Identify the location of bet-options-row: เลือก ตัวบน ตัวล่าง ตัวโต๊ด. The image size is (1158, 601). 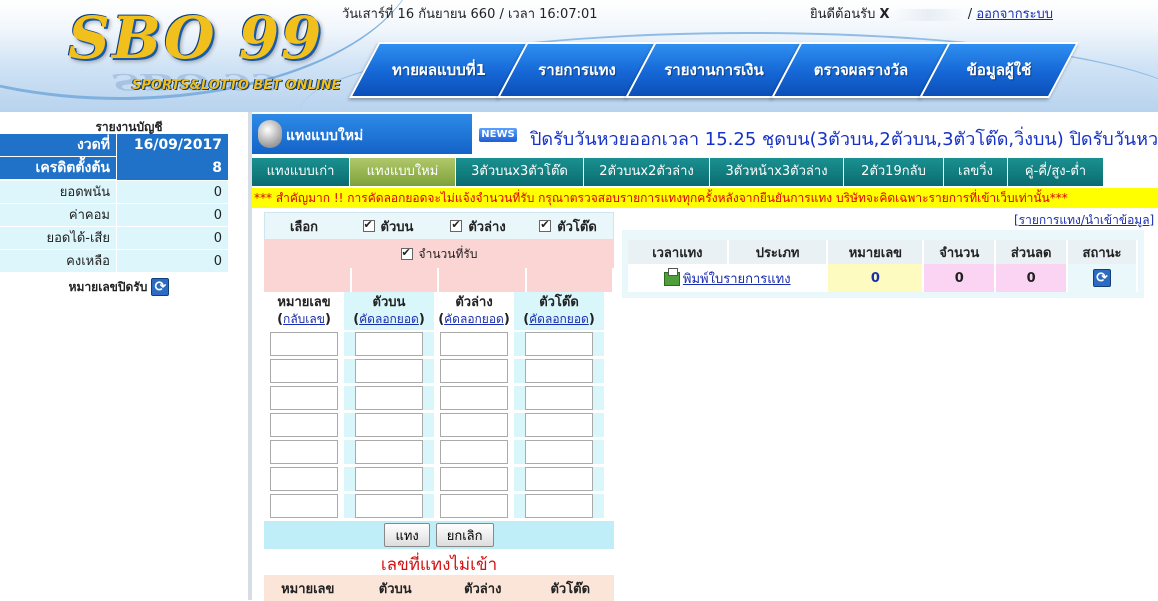
(439, 226).